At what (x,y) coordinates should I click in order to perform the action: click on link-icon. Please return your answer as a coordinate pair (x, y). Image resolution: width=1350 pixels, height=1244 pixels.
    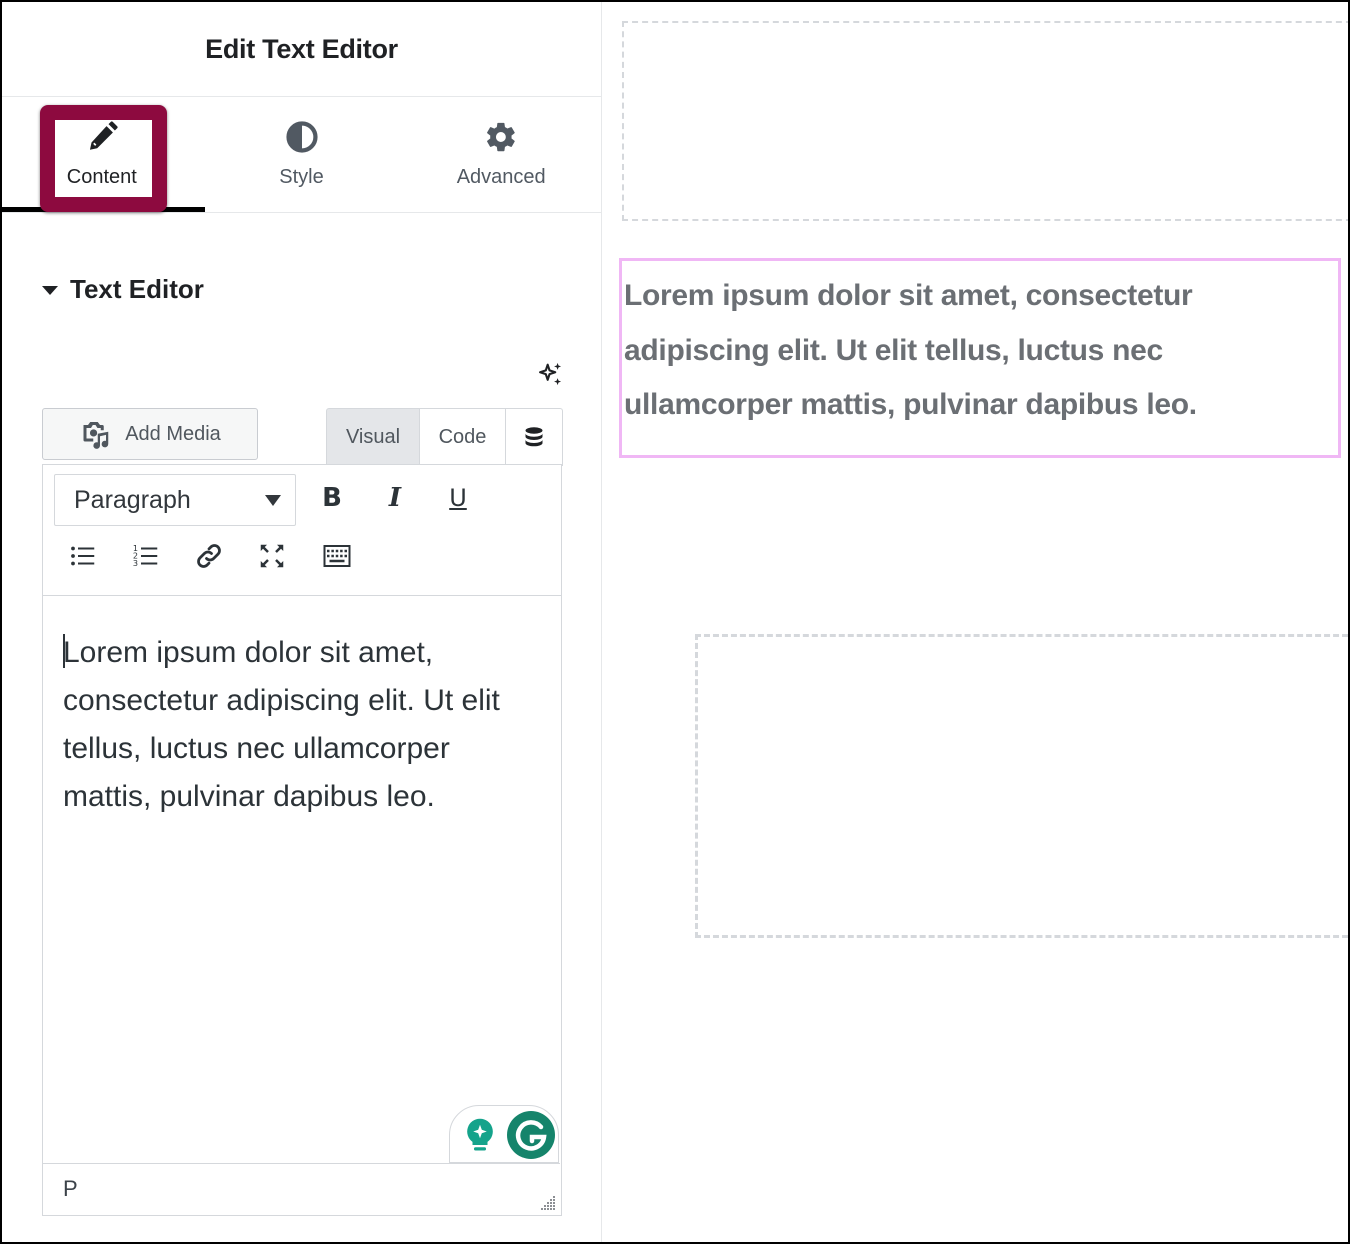
    Looking at the image, I should click on (209, 556).